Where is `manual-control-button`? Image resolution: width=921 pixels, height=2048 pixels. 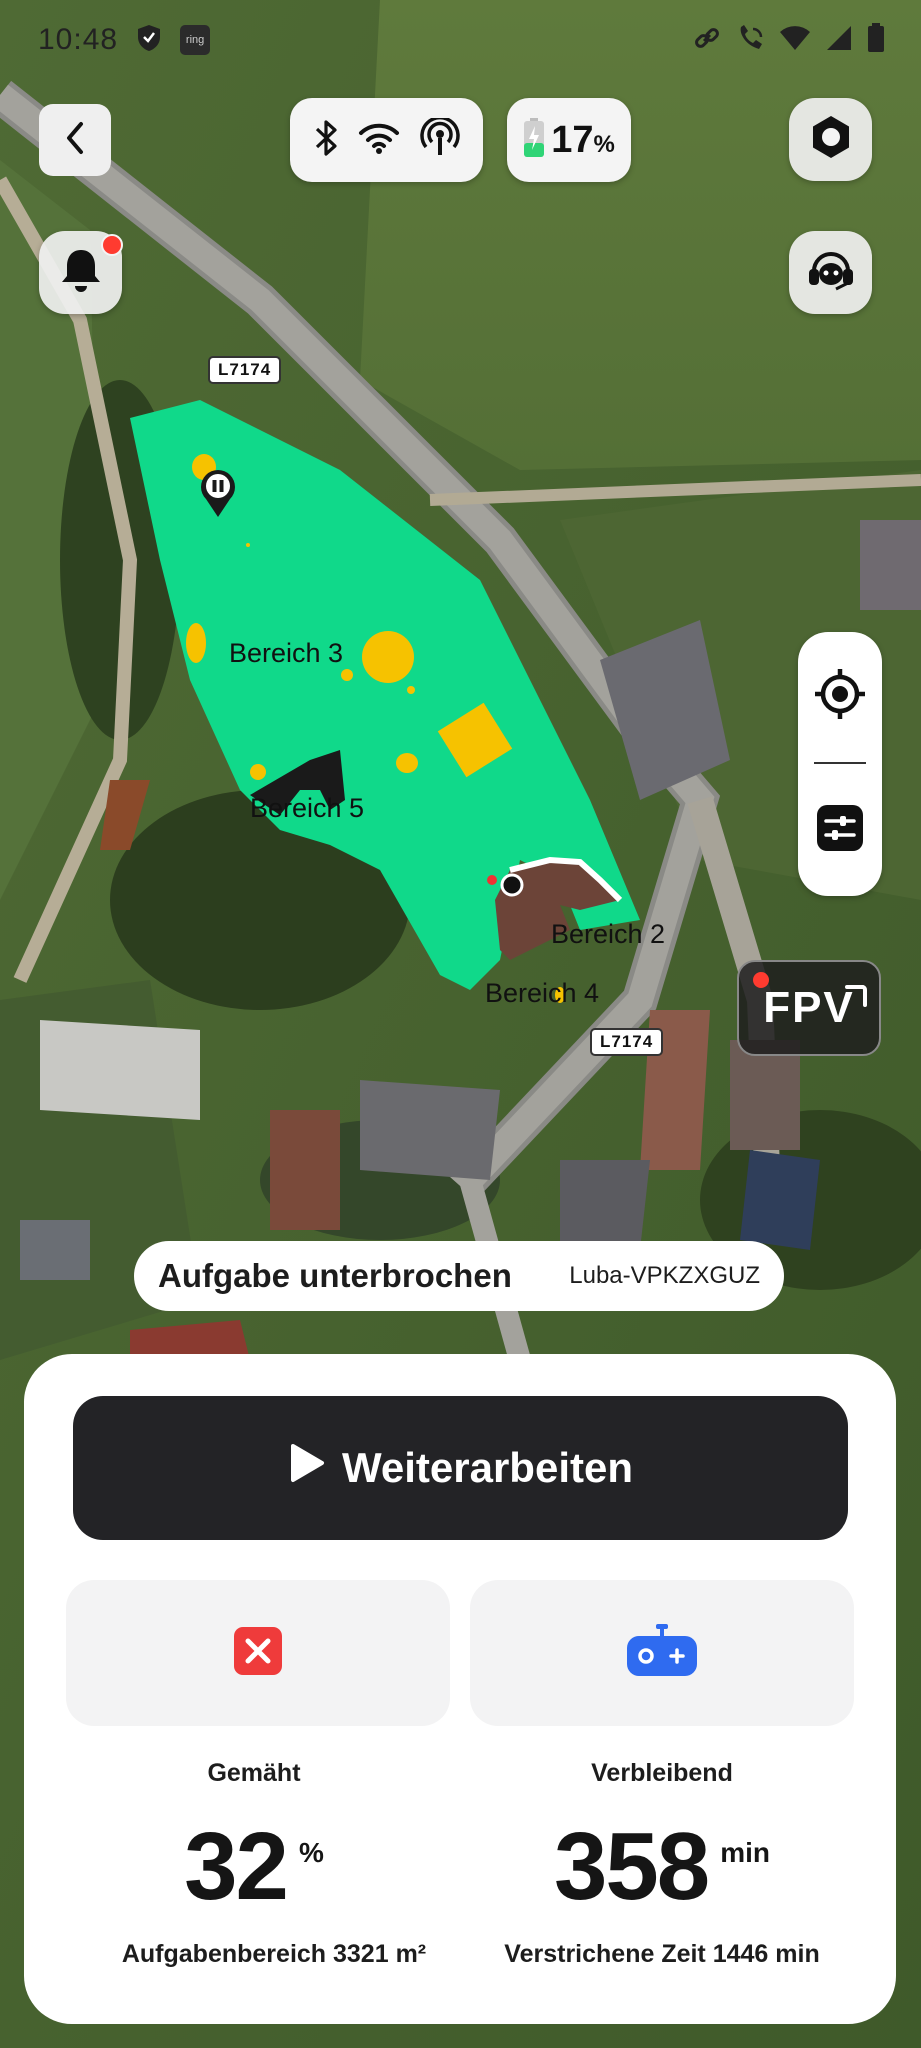 manual-control-button is located at coordinates (662, 1653).